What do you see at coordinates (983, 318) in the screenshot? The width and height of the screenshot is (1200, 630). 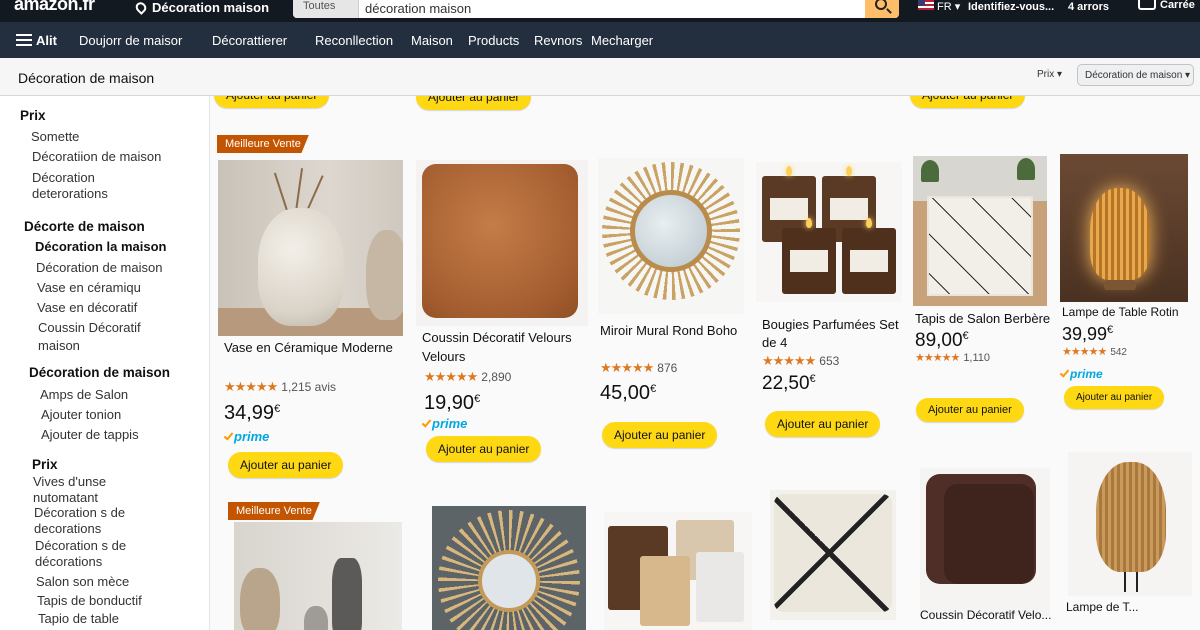 I see `product-title: Tapis de Salon Berbère` at bounding box center [983, 318].